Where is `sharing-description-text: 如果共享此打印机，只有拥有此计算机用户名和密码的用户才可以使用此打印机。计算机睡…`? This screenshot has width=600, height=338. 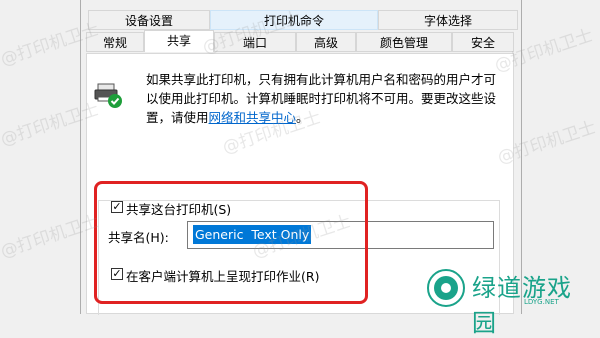
sharing-description-text: 如果共享此打印机，只有拥有此计算机用户名和密码的用户才可以使用此打印机。计算机睡… is located at coordinates (321, 98).